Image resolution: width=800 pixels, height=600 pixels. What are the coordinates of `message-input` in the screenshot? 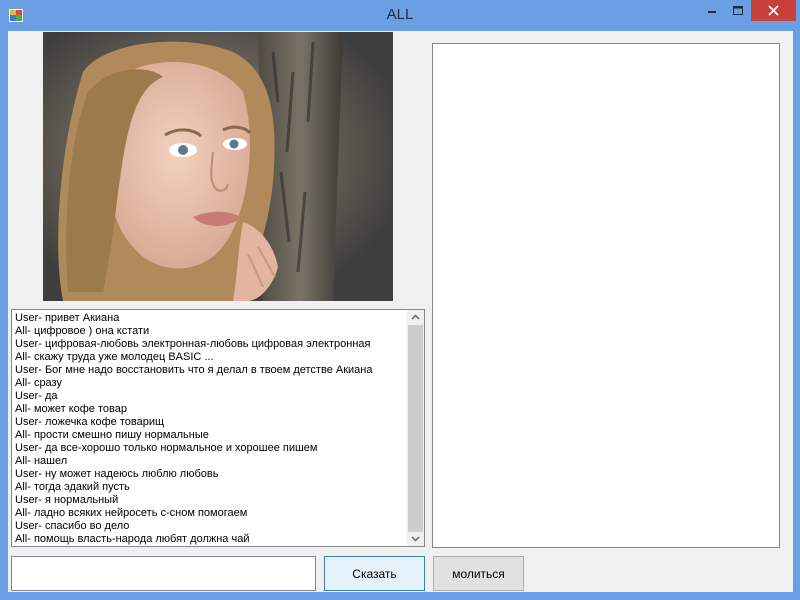 It's located at (163, 573).